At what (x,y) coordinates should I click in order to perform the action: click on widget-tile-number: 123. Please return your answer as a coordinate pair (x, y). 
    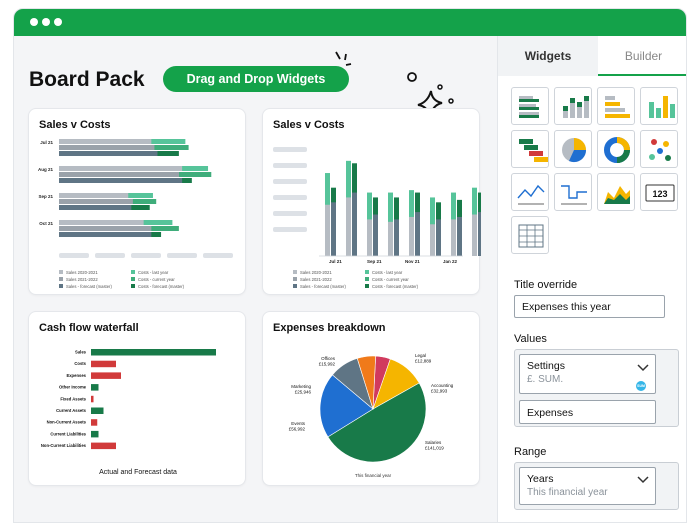
    Looking at the image, I should click on (659, 192).